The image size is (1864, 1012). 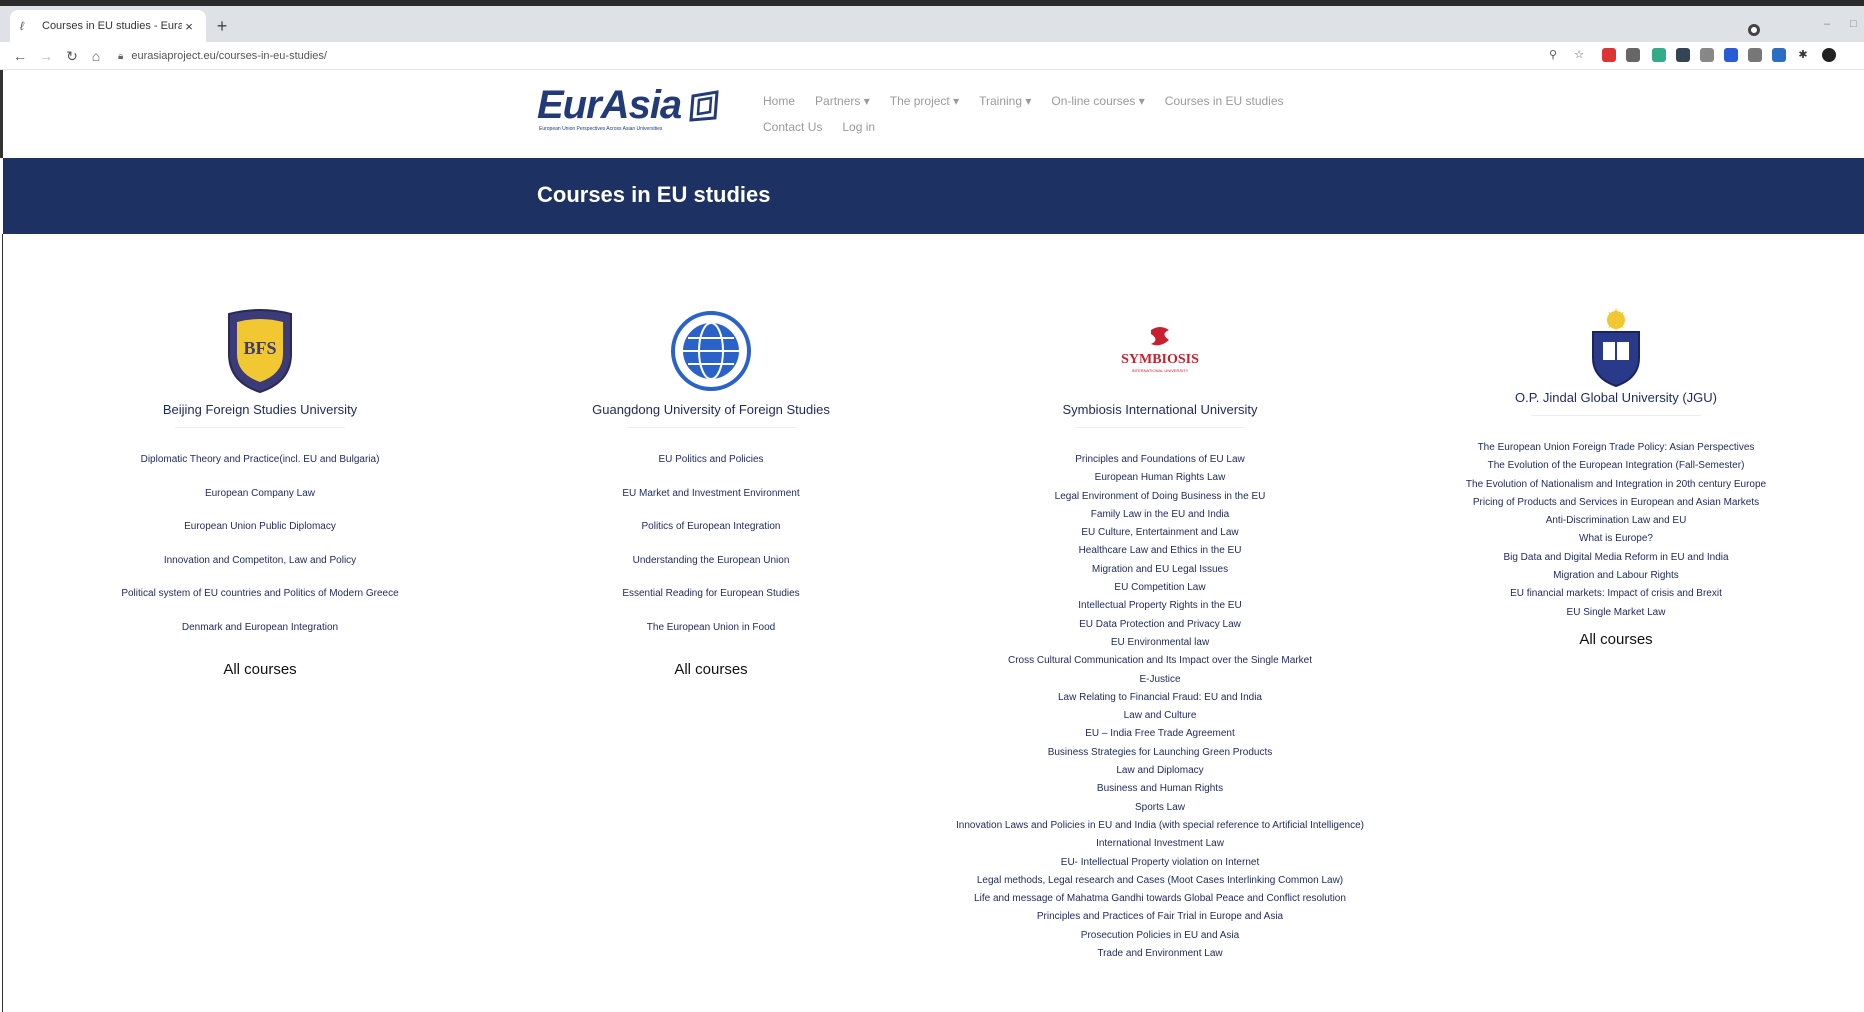 I want to click on tab-close-icon: ×, so click(x=189, y=26).